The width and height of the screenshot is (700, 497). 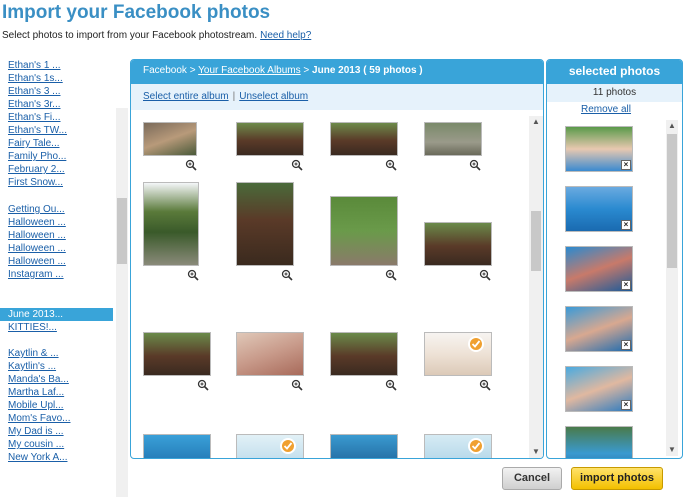 I want to click on import-photos-button: import photos, so click(x=617, y=478).